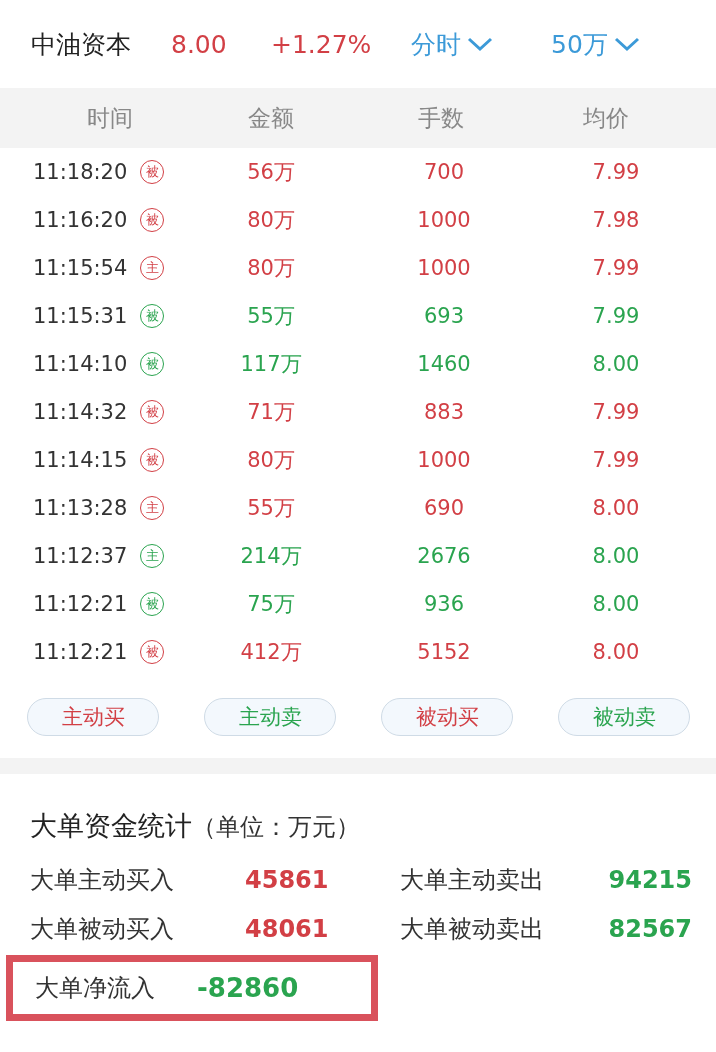 This screenshot has width=716, height=1052. What do you see at coordinates (624, 717) in the screenshot?
I see `filter-button: 被动卖` at bounding box center [624, 717].